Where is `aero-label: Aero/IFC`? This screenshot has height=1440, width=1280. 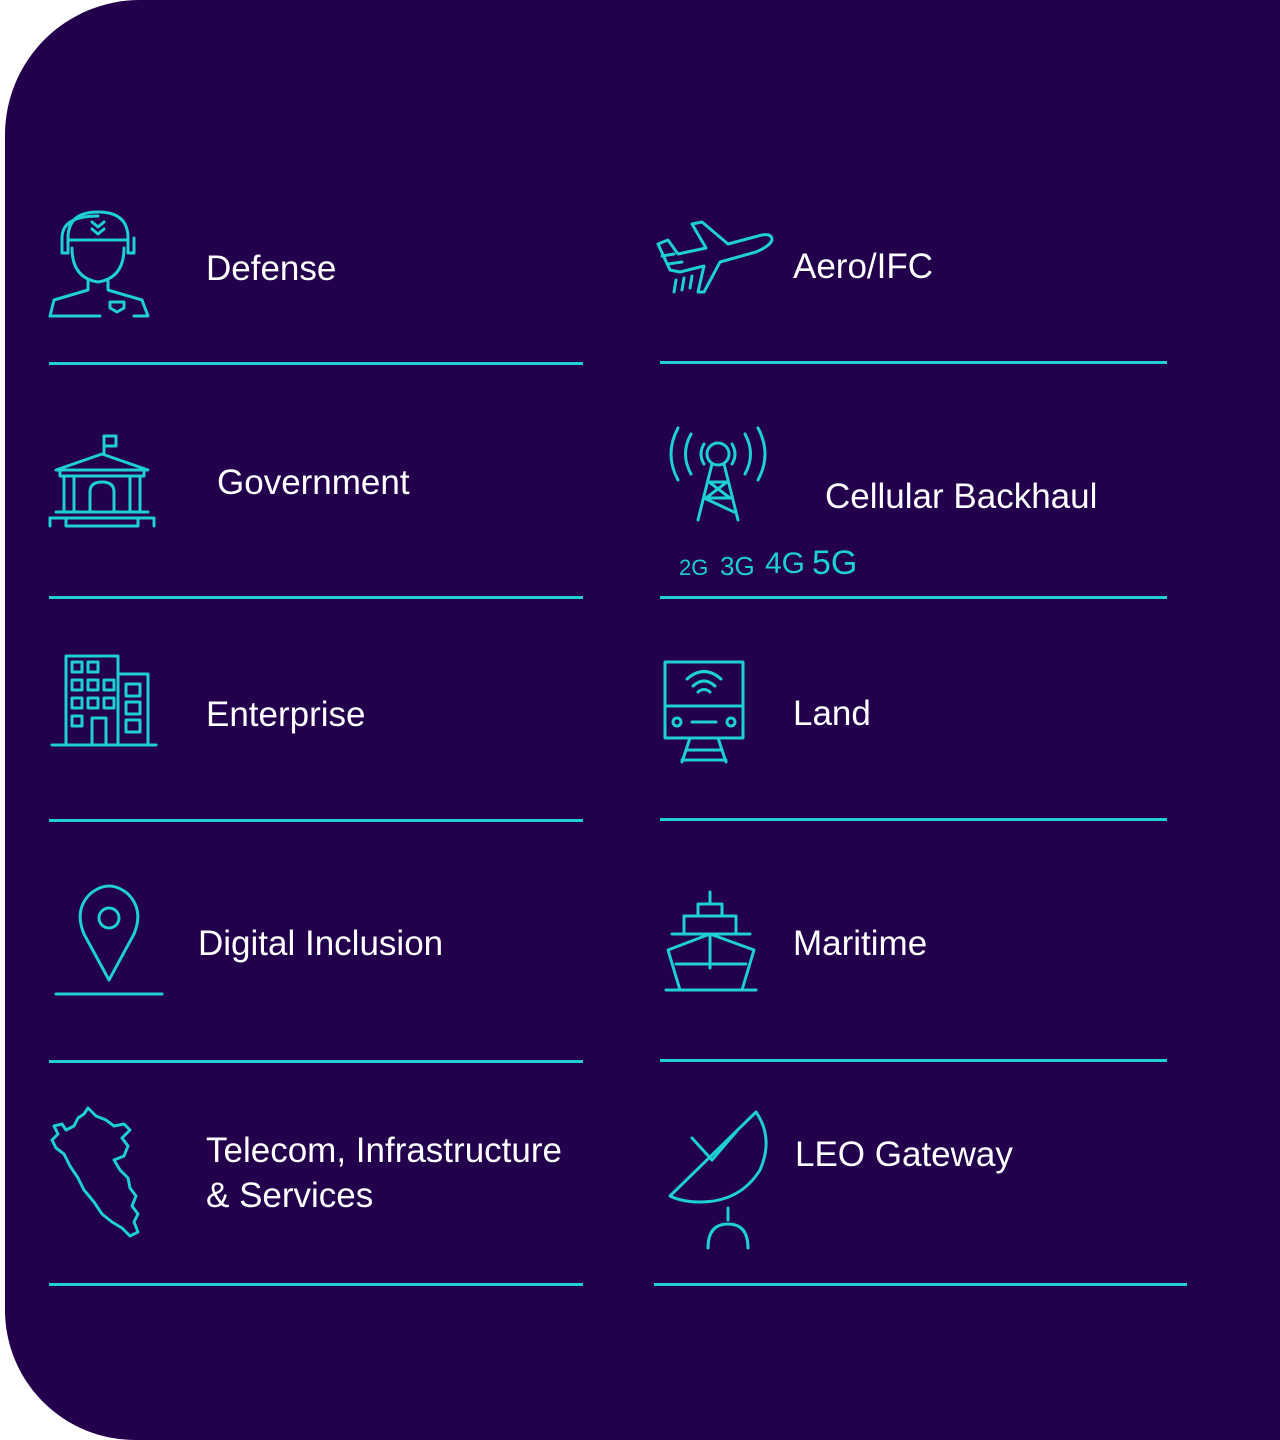
aero-label: Aero/IFC is located at coordinates (863, 266).